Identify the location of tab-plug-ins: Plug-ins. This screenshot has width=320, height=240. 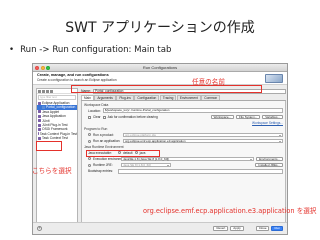
(125, 97).